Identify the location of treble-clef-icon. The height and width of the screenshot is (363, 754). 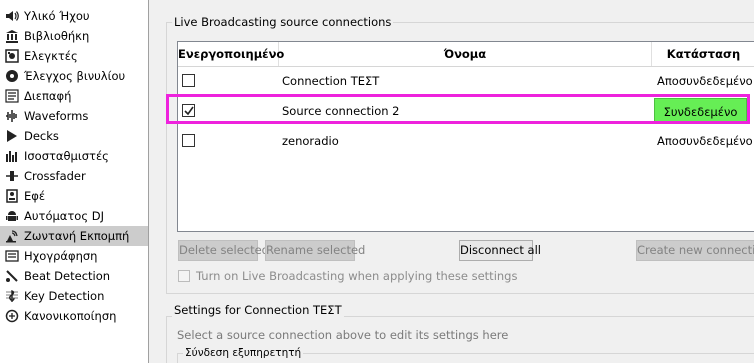
(12, 296).